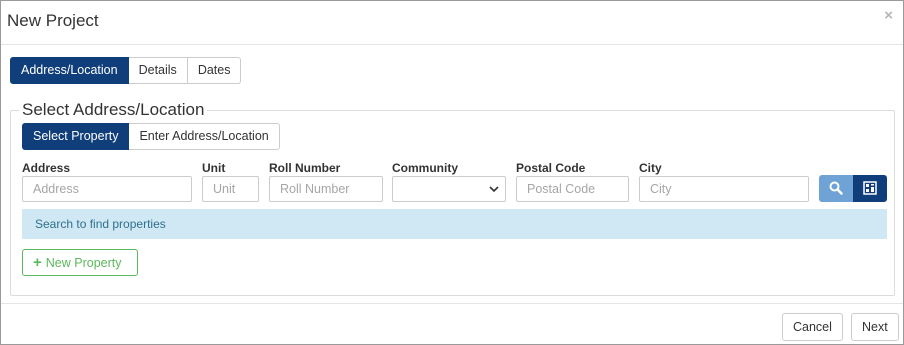 The width and height of the screenshot is (904, 345). I want to click on city-label: City, so click(650, 168).